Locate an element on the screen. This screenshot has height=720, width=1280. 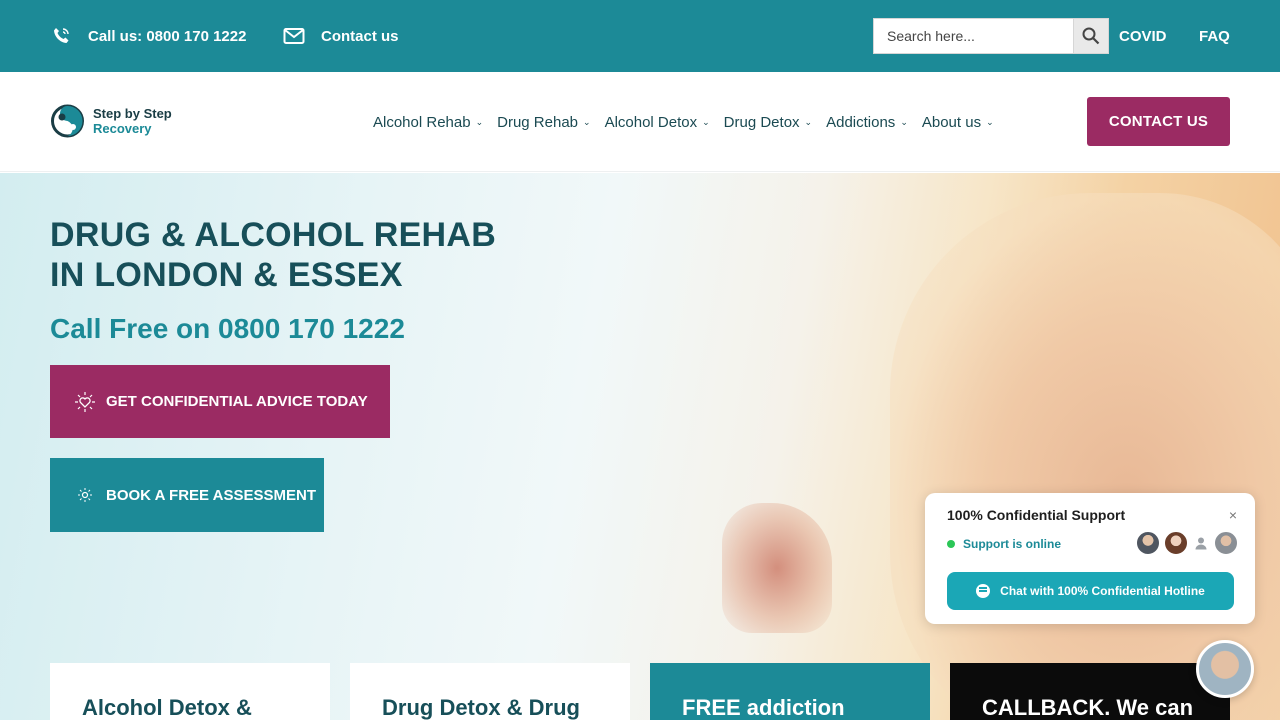
close-icon: × is located at coordinates (1233, 515).